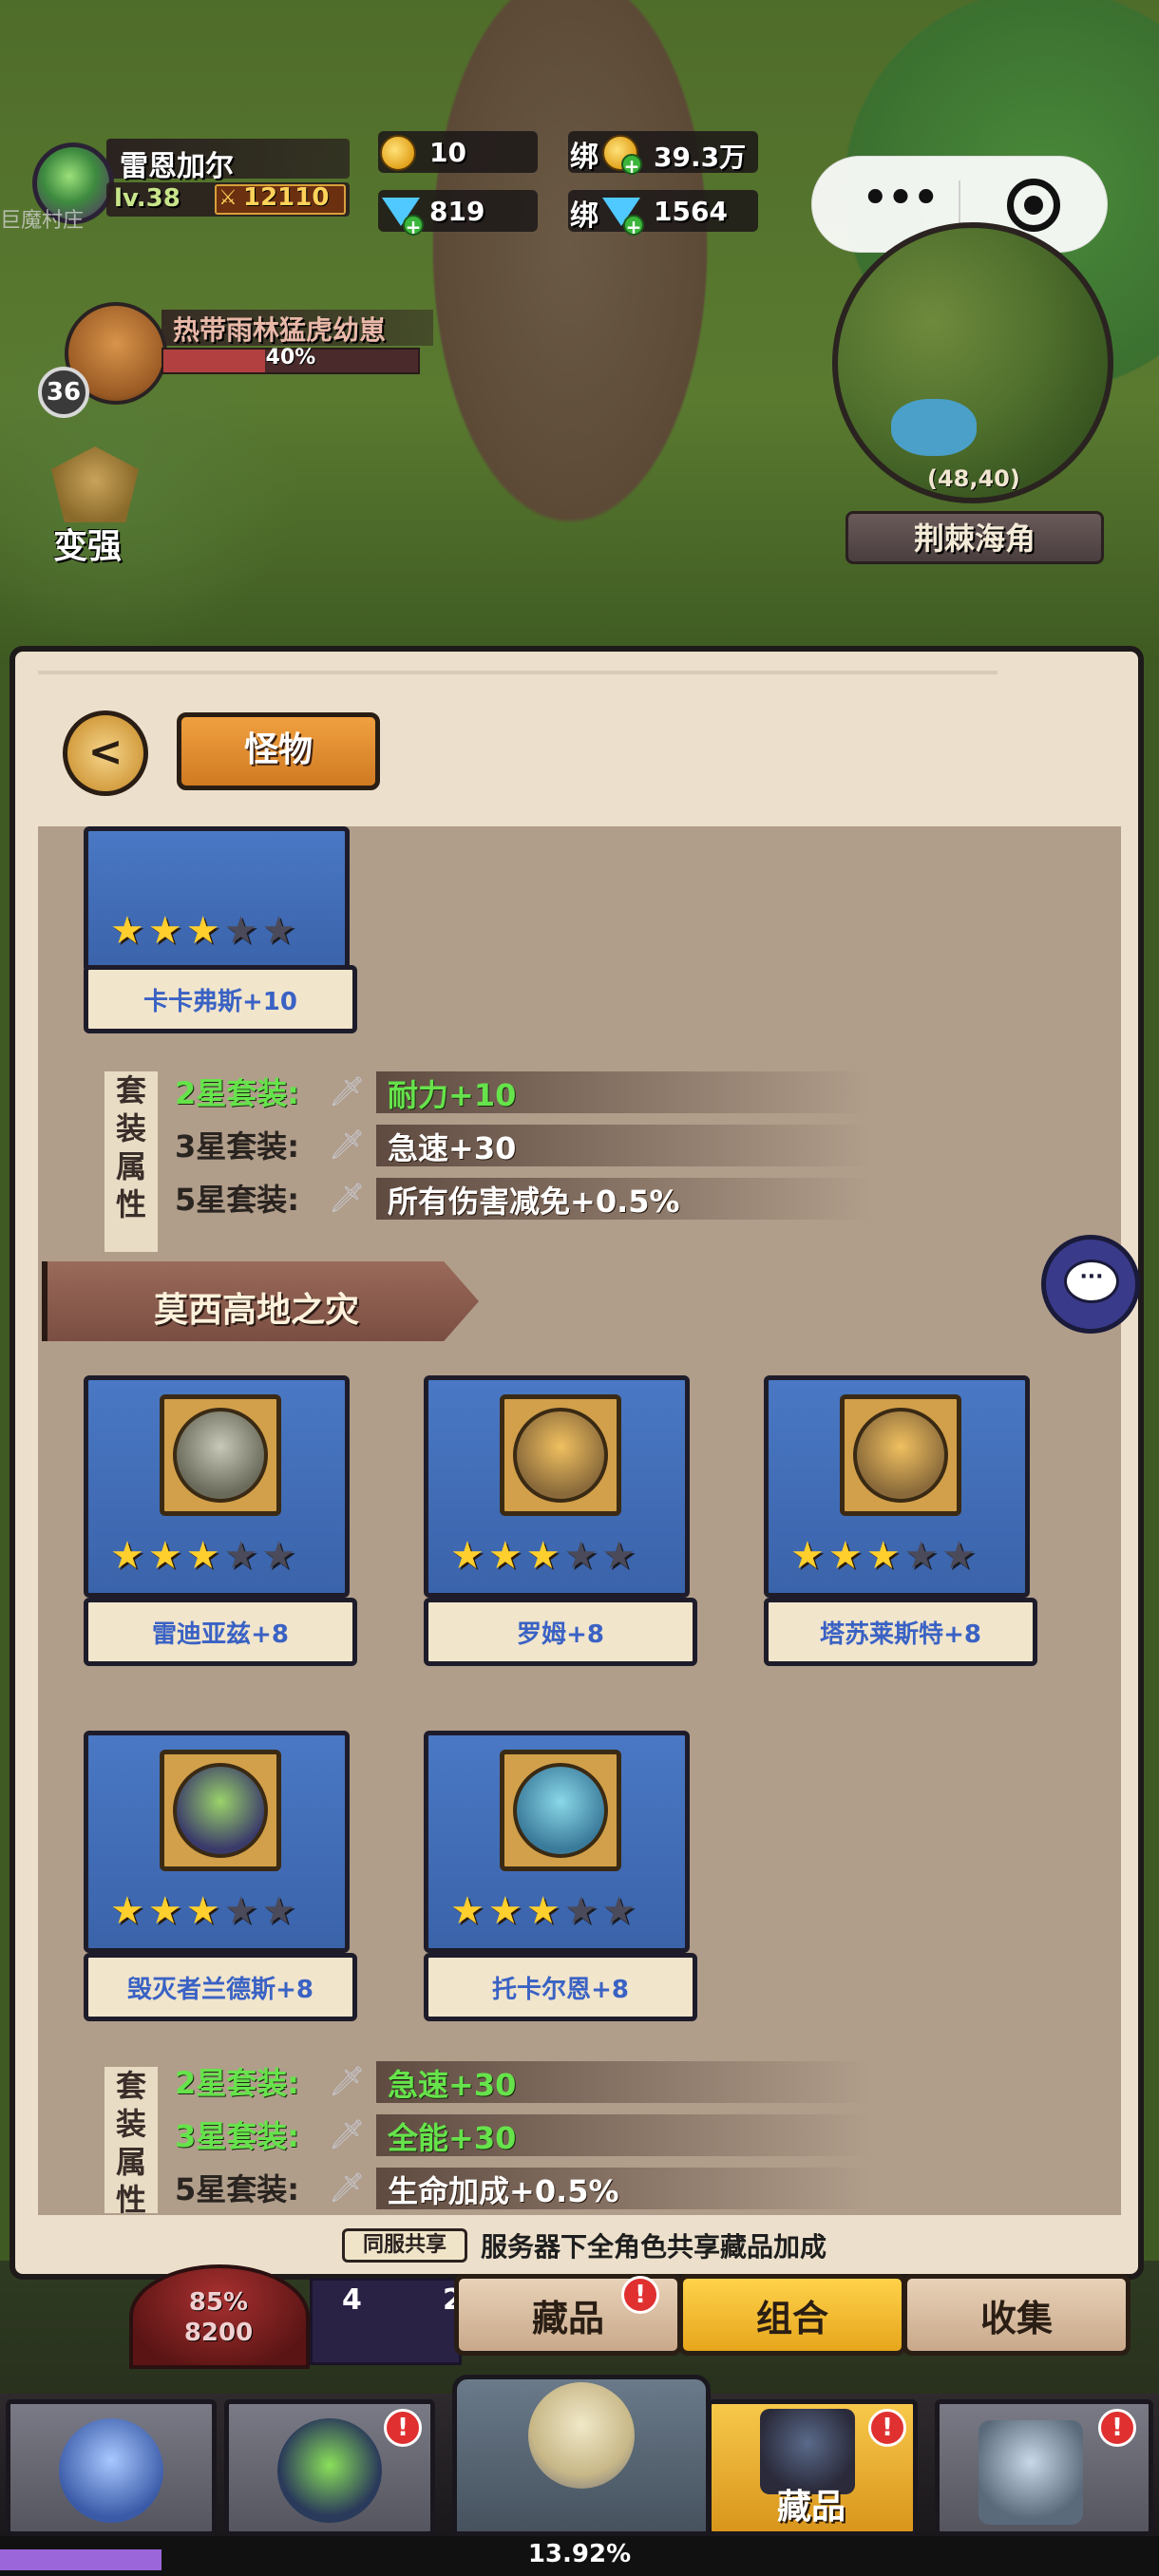 The height and width of the screenshot is (2576, 1159). Describe the element at coordinates (111, 2470) in the screenshot. I see `crystal-rock-icon` at that location.